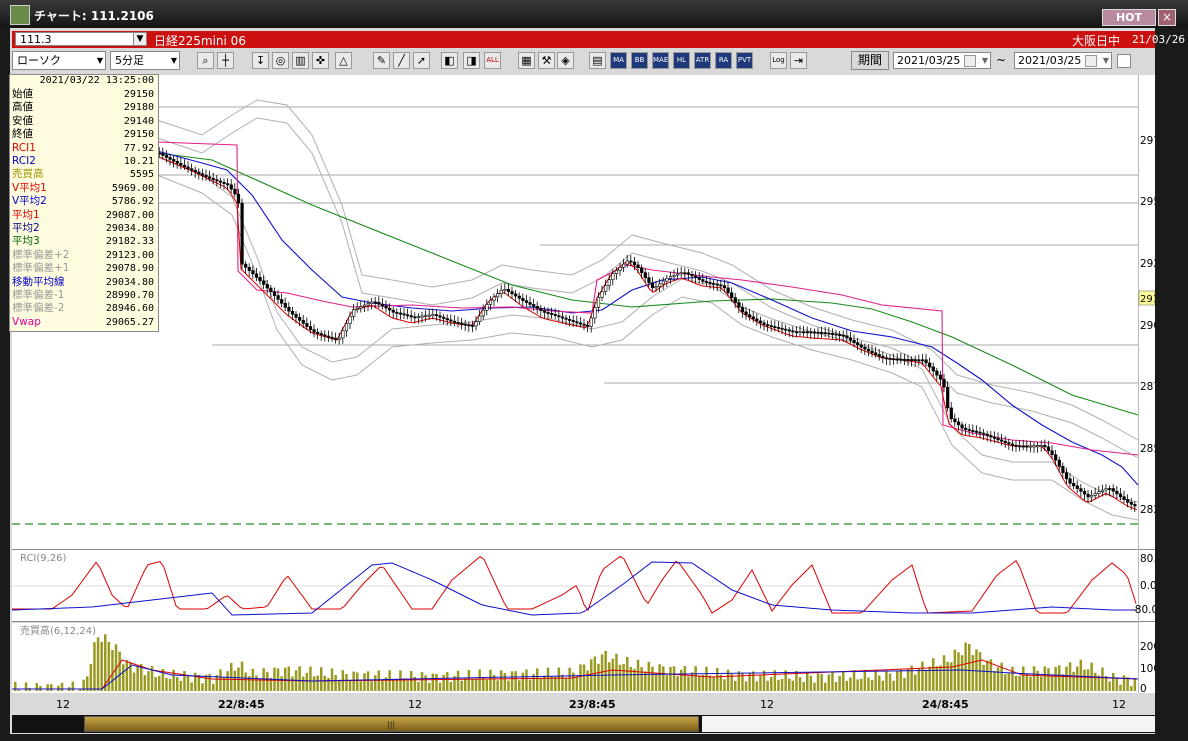 The height and width of the screenshot is (741, 1188). I want to click on zoom-icon: ⌕, so click(205, 60).